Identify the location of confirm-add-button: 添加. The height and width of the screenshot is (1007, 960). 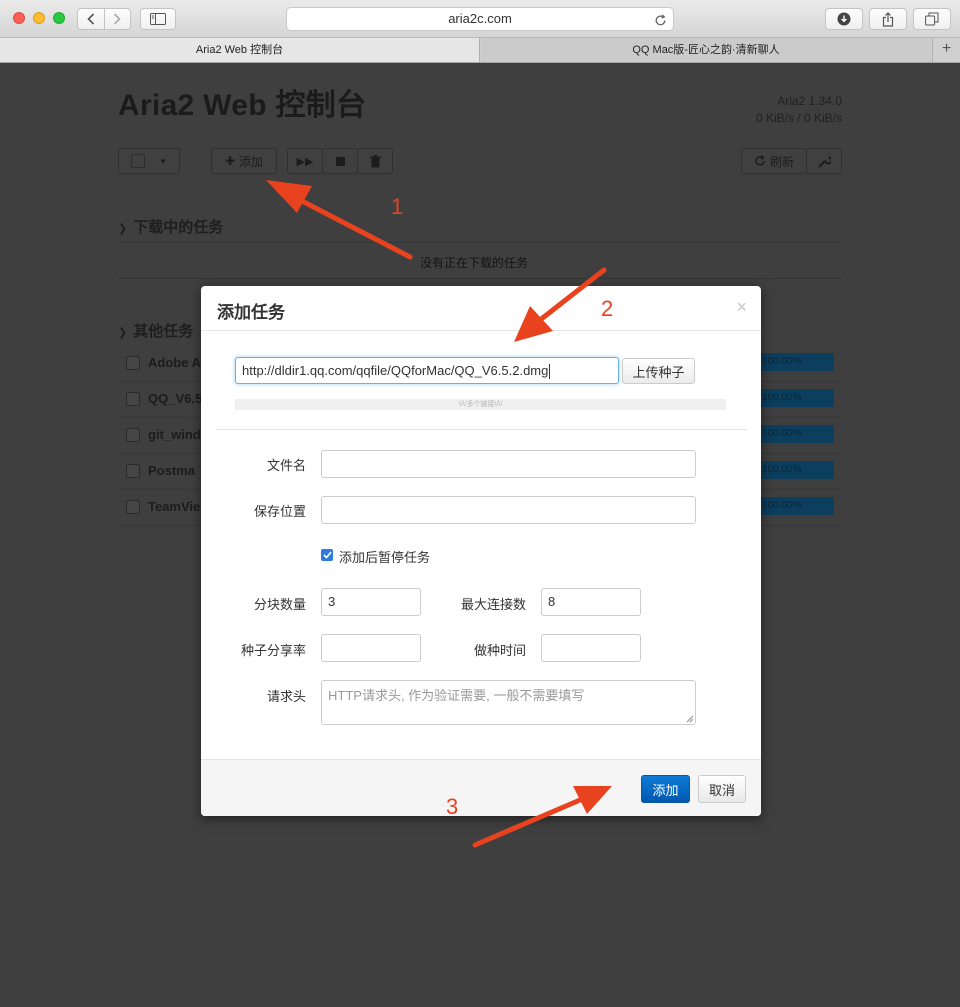
(665, 789).